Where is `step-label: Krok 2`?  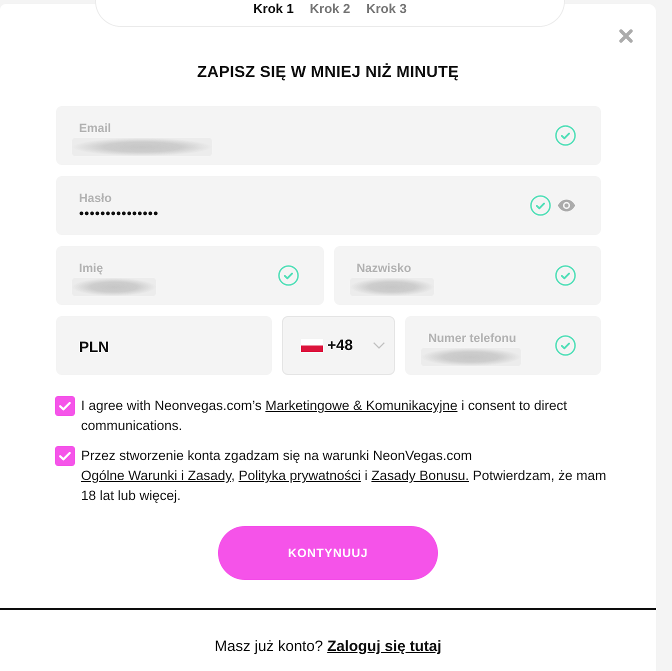 step-label: Krok 2 is located at coordinates (330, 8).